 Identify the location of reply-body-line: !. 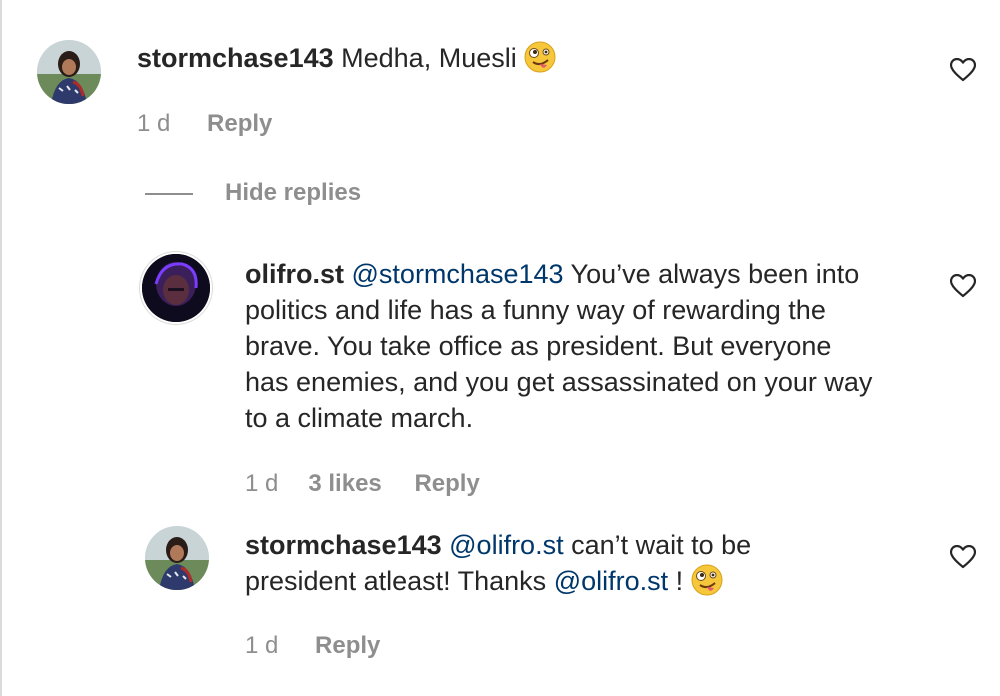
(676, 581).